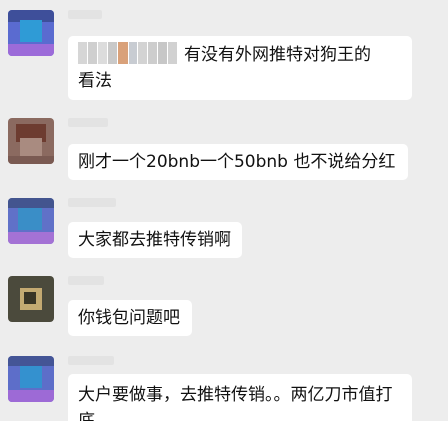  I want to click on message-bubble: 你钱包问题吧, so click(130, 318).